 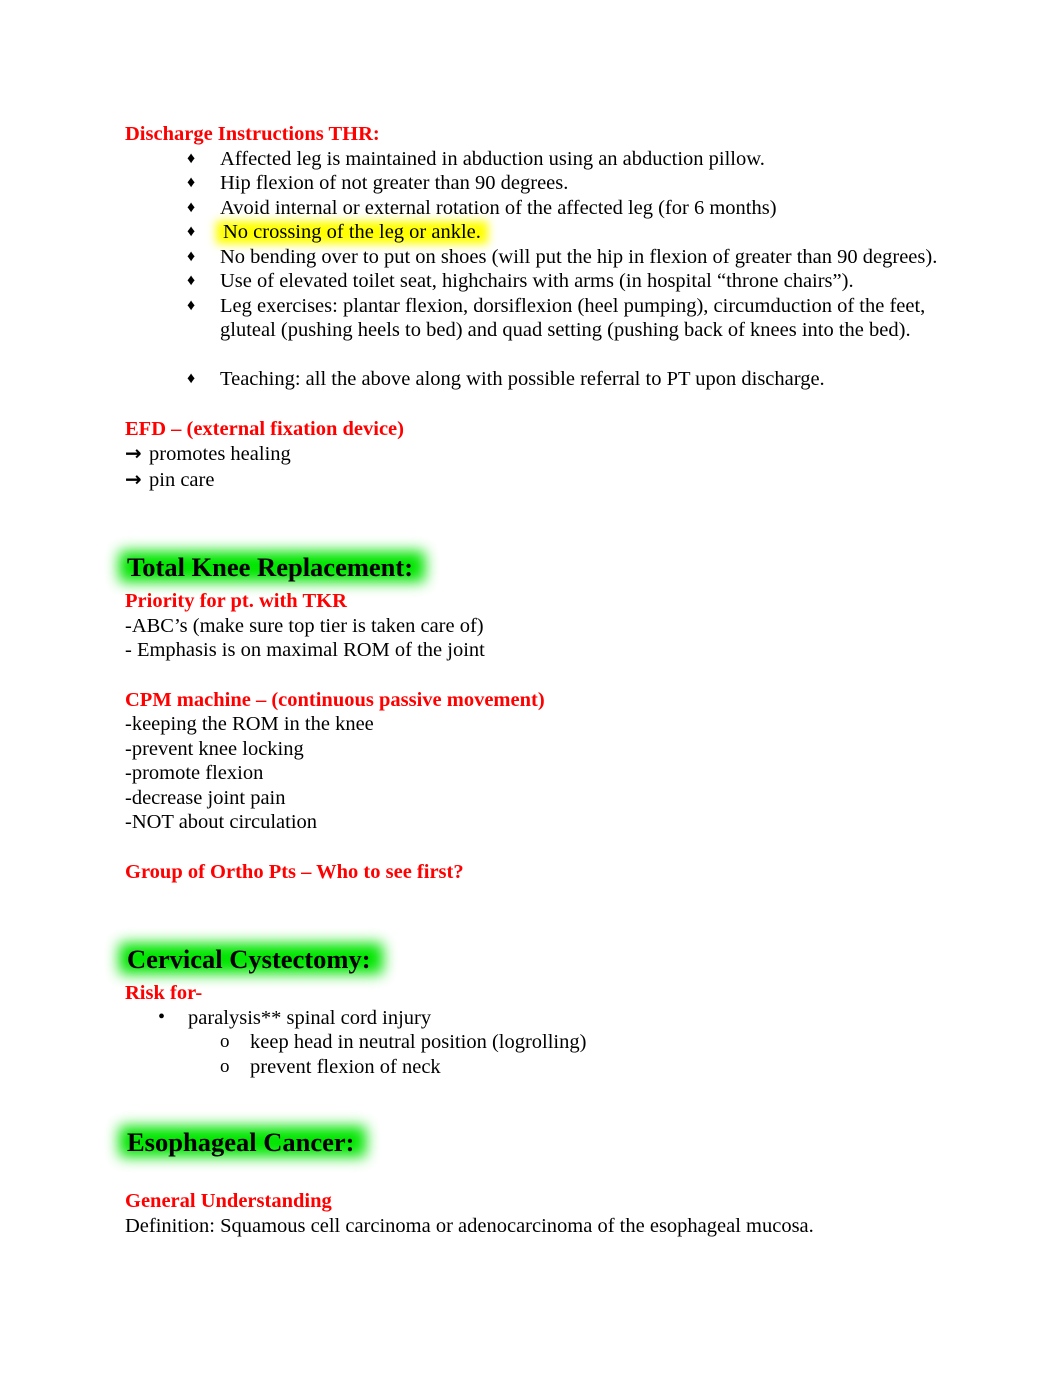 I want to click on heading-total-knee-replacement-wrap: Total Knee Replacement:, so click(x=555, y=569).